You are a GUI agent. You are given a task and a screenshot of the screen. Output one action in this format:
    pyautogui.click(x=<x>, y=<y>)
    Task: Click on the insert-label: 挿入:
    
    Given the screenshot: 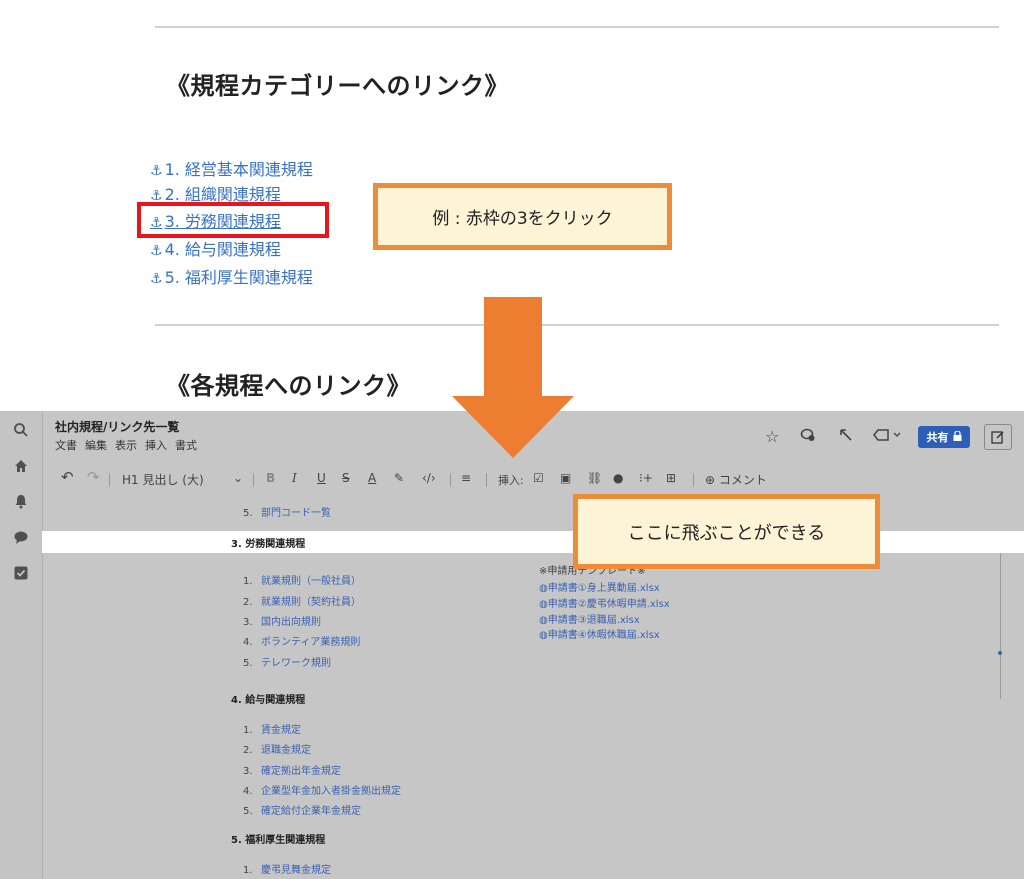 What is the action you would take?
    pyautogui.click(x=511, y=480)
    